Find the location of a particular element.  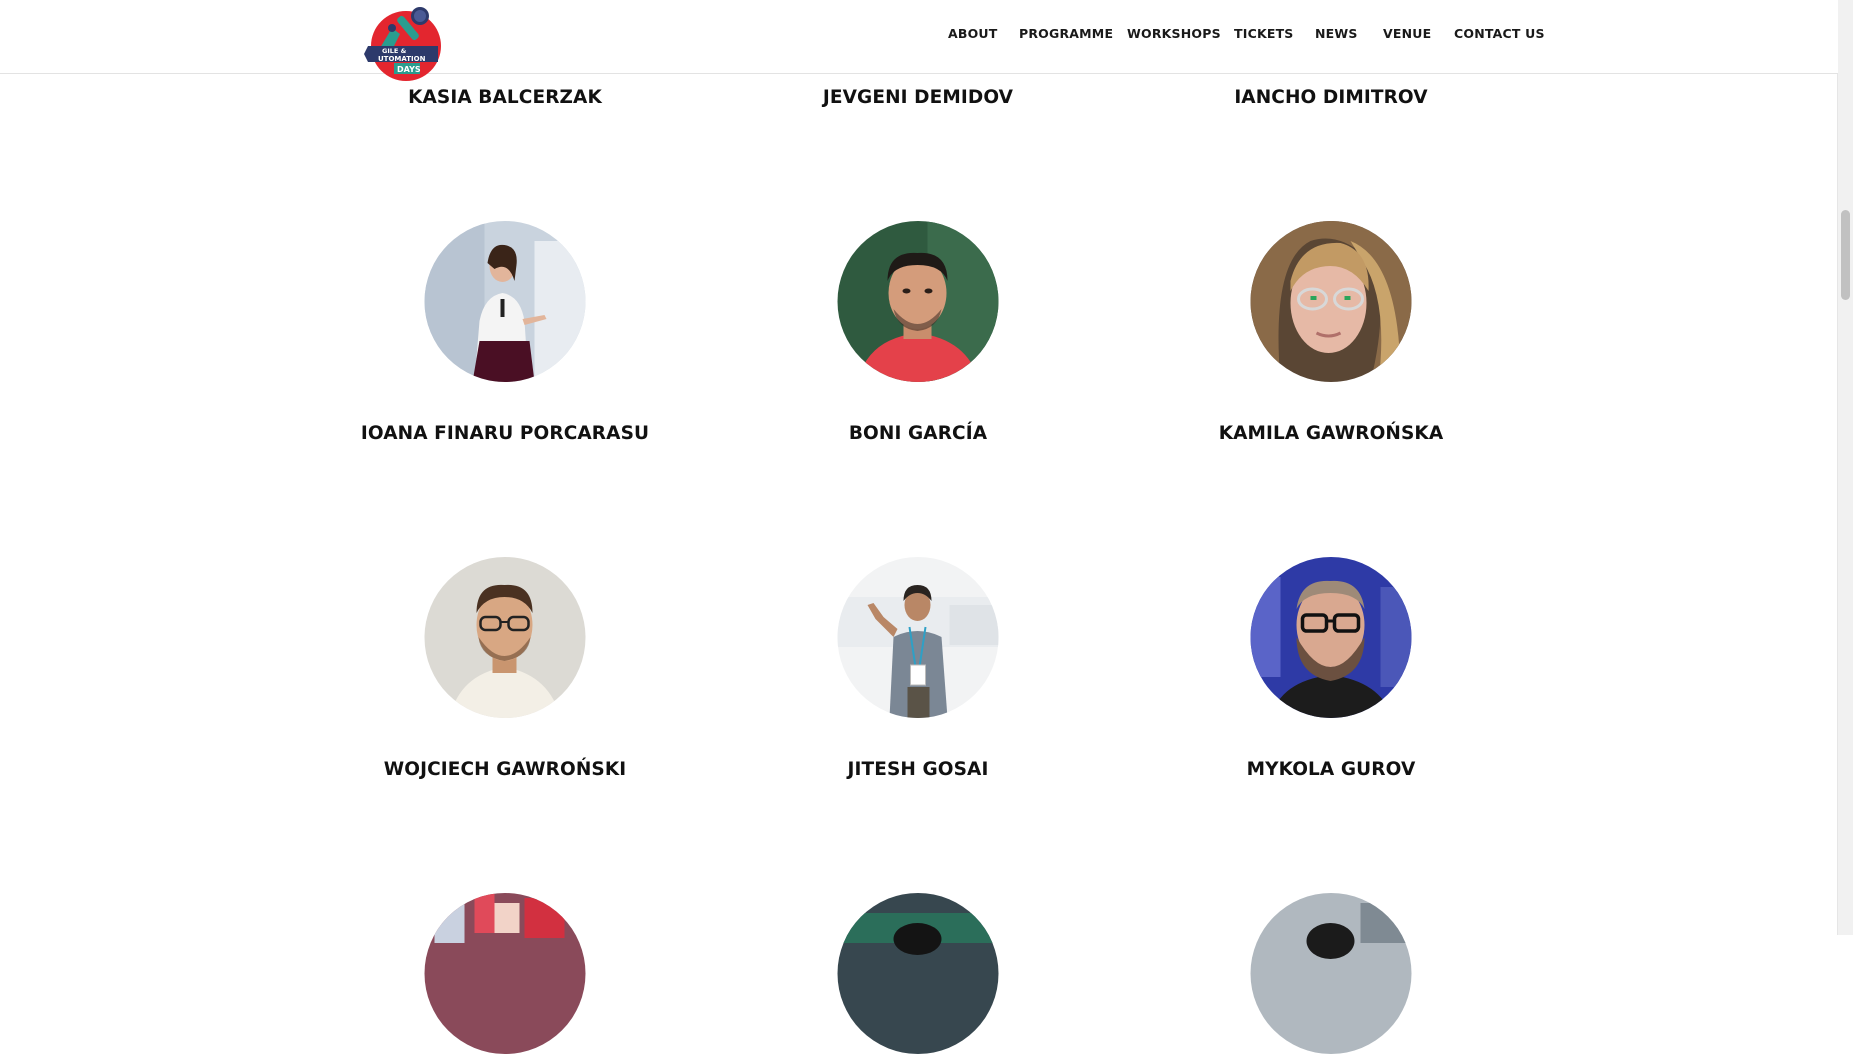

speaker-name: MYKOLA GUROV is located at coordinates (1331, 769).